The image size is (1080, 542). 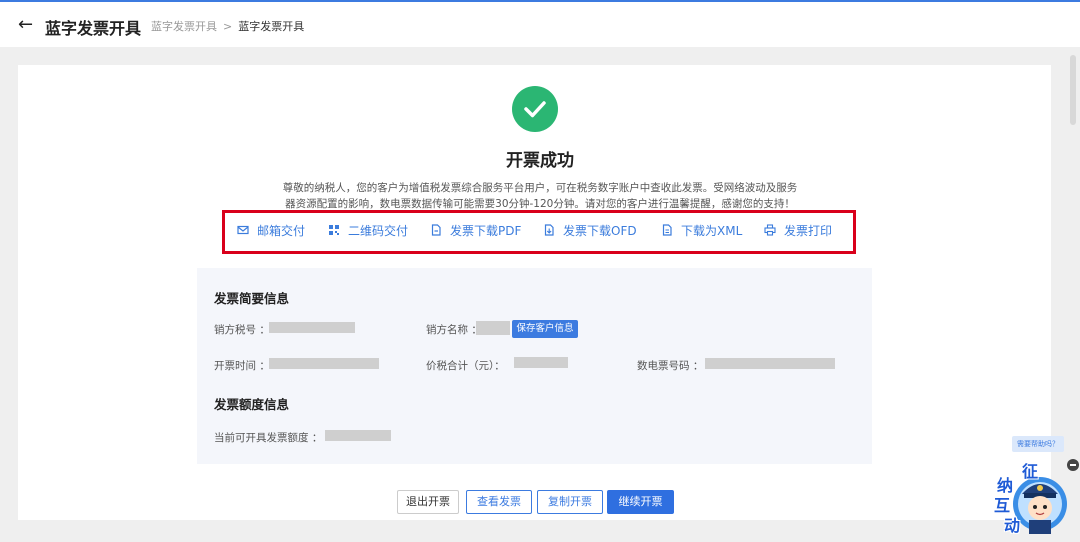 I want to click on back-arrow-icon: ←, so click(x=25, y=24).